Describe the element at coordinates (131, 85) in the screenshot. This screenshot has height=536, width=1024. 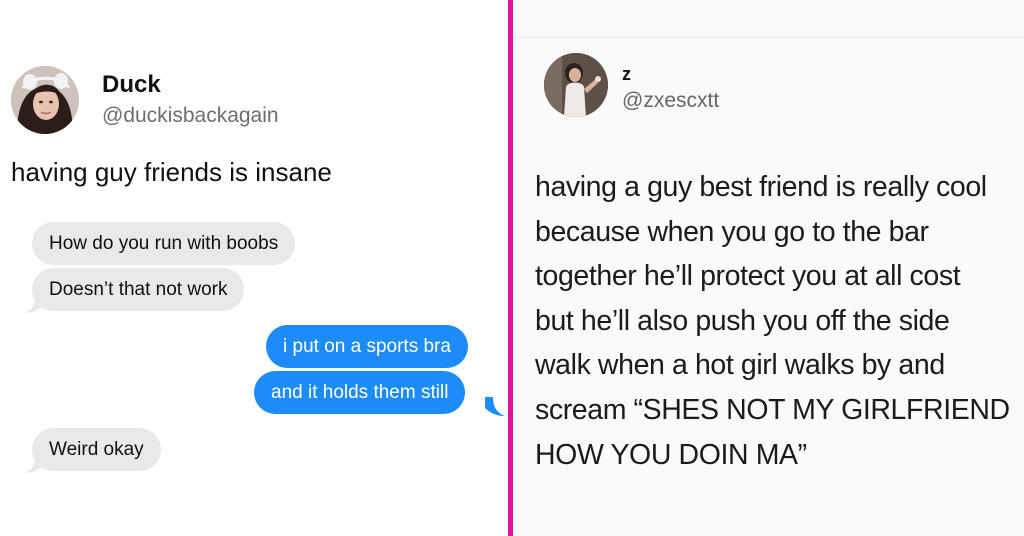
I see `left-display-name: Duck` at that location.